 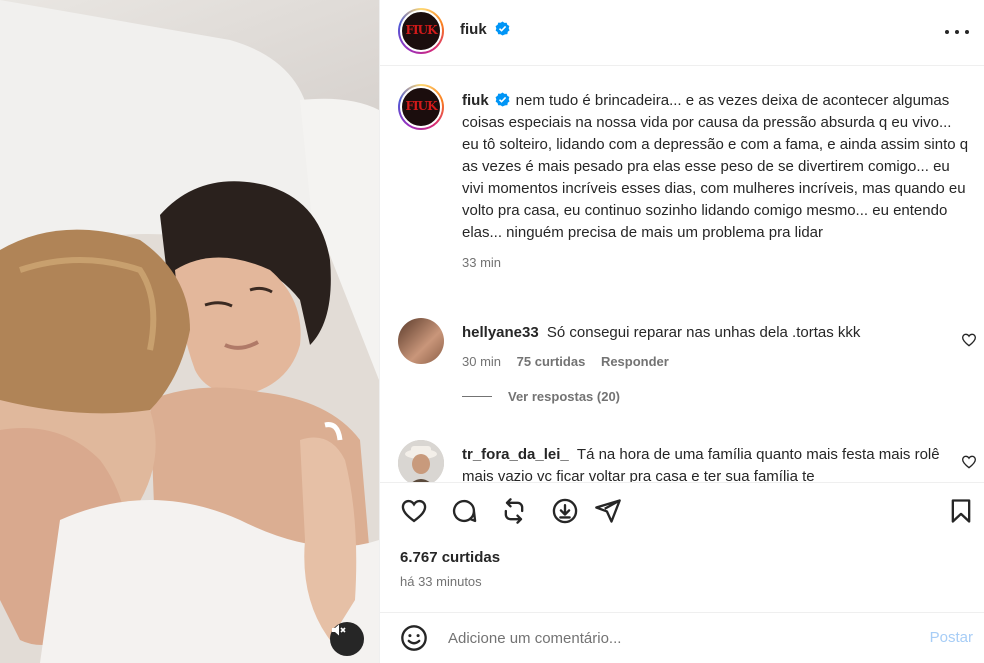 I want to click on view-replies-label: Ver respostas (20), so click(x=564, y=396).